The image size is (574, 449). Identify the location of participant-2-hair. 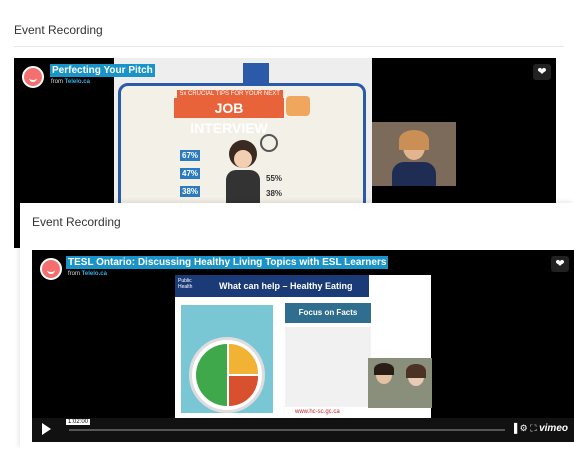
(416, 371).